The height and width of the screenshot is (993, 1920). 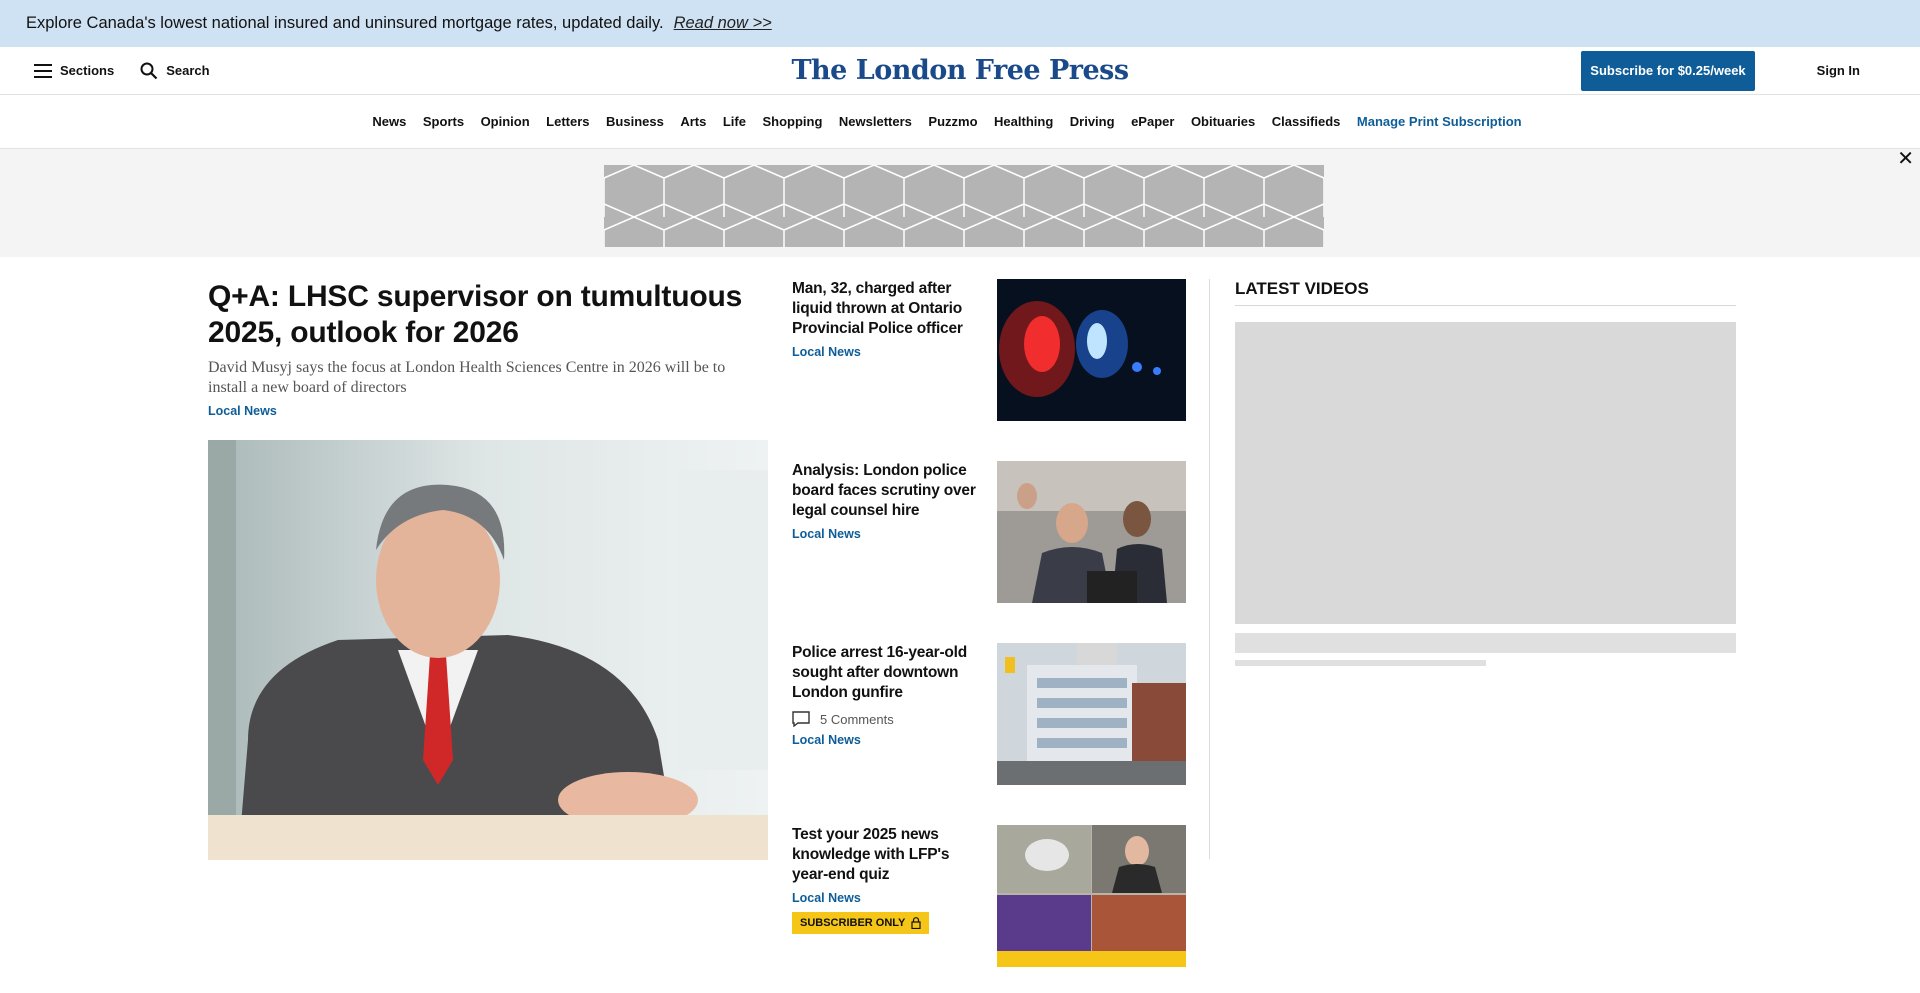 I want to click on comments-count: 5 Comments, so click(x=857, y=719).